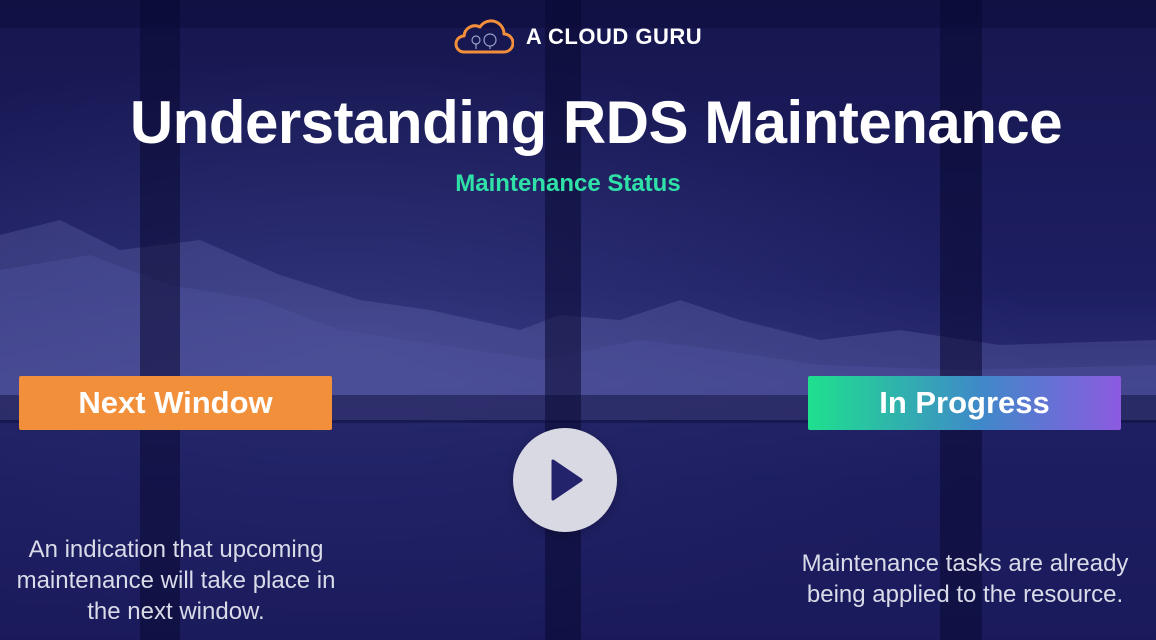  I want to click on slide-title: Understanding RDS Maintenance, so click(596, 122).